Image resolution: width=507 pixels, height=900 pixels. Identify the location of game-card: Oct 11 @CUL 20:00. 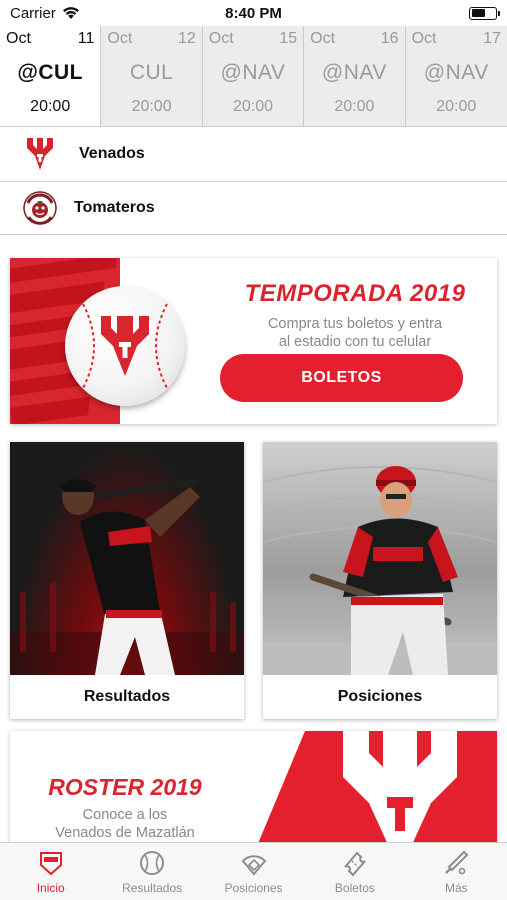
(51, 76).